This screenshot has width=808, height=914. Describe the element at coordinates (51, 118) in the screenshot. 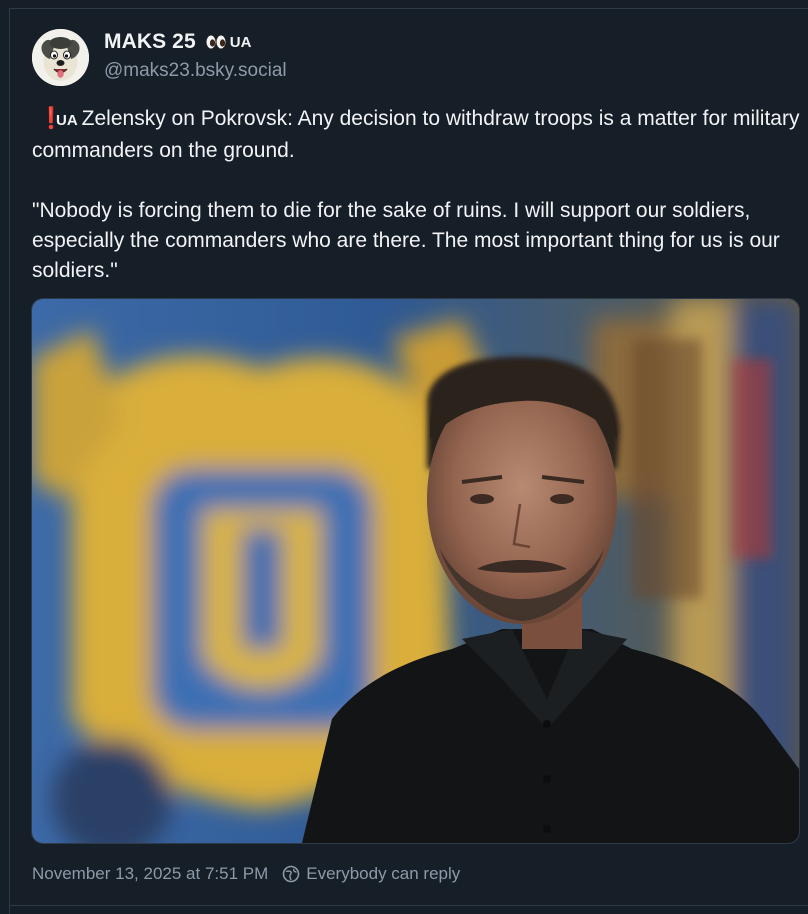

I see `exclamation-icon: ❗` at that location.